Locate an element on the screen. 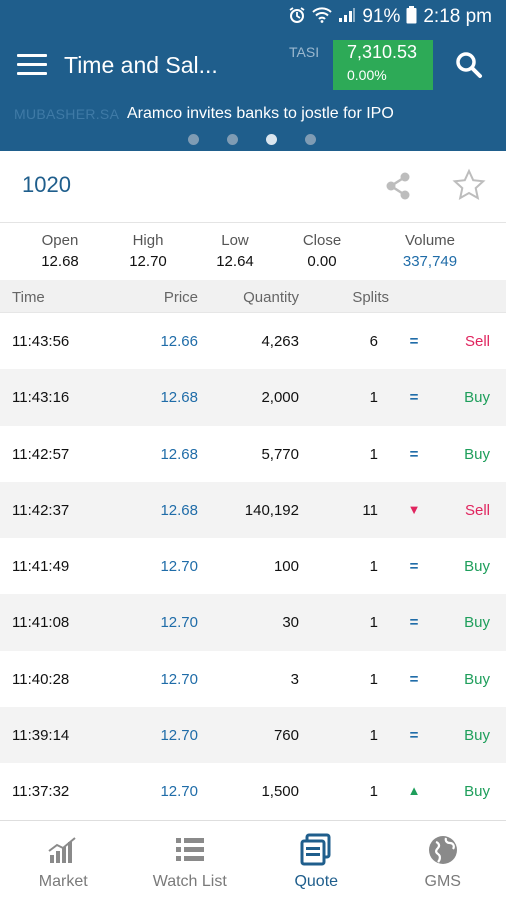 This screenshot has height=900, width=506. summary-volume: Volume 337,749 is located at coordinates (430, 251).